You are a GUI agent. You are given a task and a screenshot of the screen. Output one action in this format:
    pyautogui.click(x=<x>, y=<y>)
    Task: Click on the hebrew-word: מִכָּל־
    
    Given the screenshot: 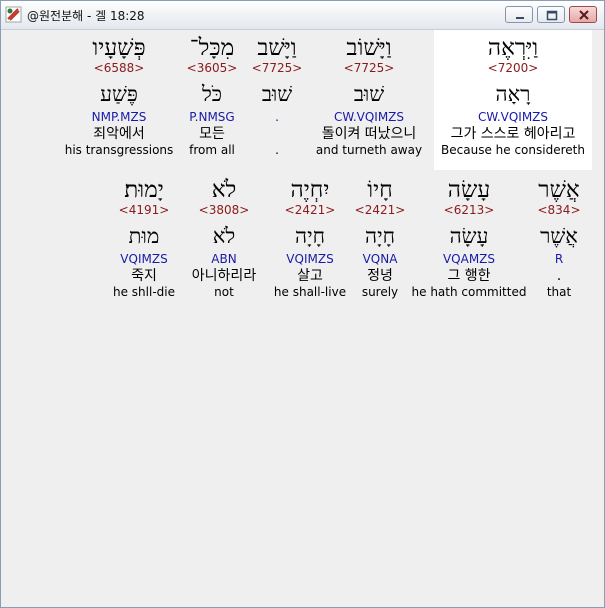 What is the action you would take?
    pyautogui.click(x=212, y=48)
    